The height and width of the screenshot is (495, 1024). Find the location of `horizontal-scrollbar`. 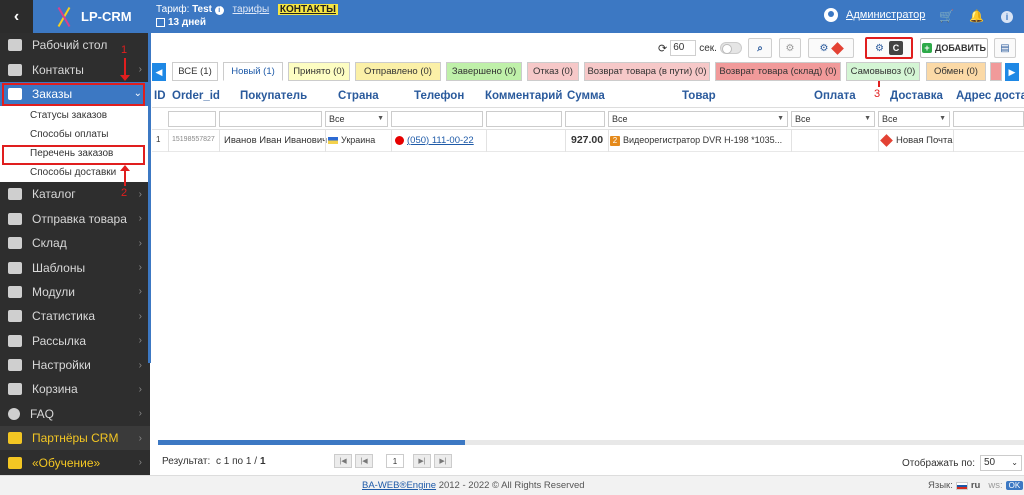

horizontal-scrollbar is located at coordinates (591, 442).